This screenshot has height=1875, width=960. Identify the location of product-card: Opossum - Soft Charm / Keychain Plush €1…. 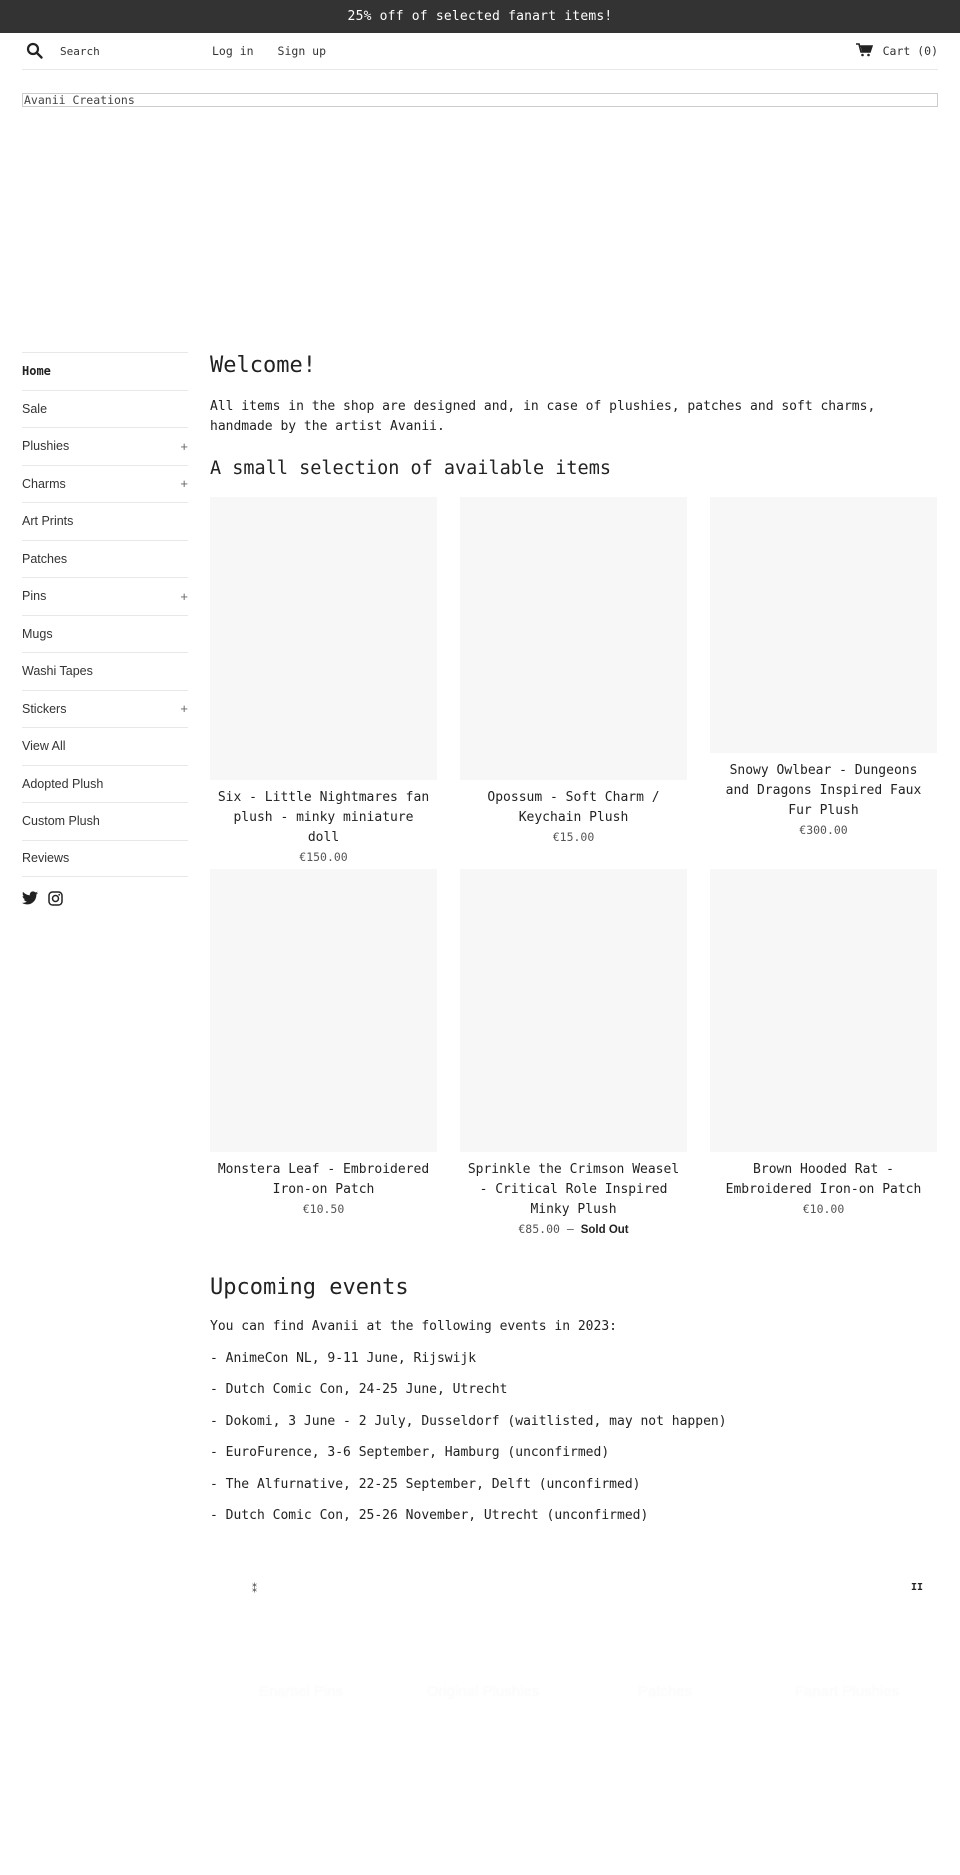
(573, 683).